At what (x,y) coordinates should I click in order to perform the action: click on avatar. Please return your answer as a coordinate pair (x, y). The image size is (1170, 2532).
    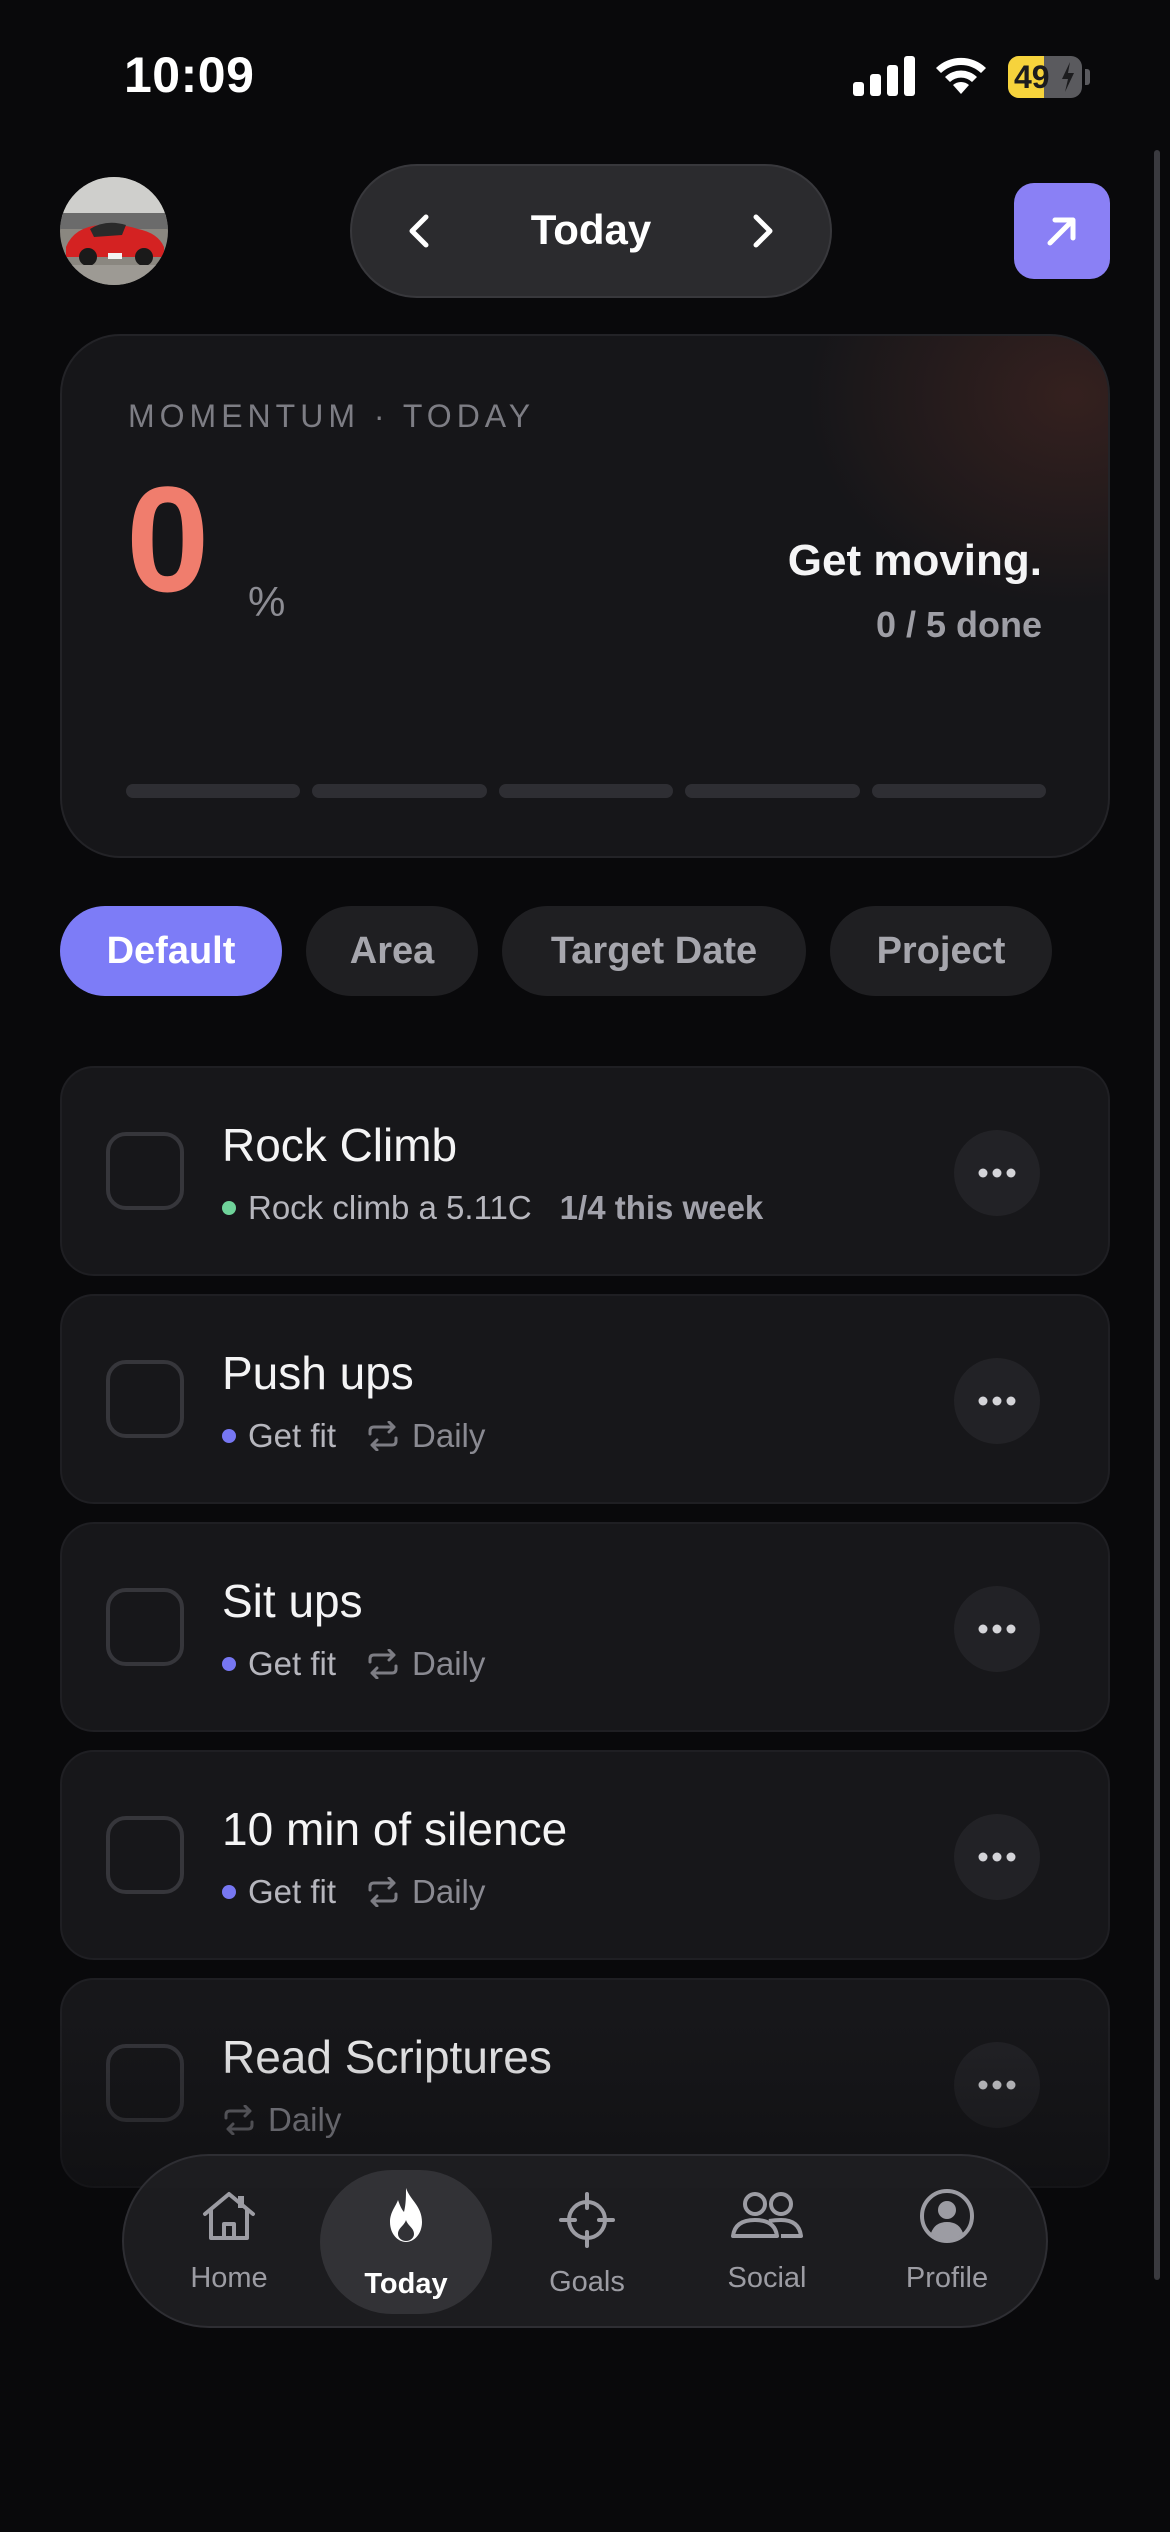
    Looking at the image, I should click on (114, 231).